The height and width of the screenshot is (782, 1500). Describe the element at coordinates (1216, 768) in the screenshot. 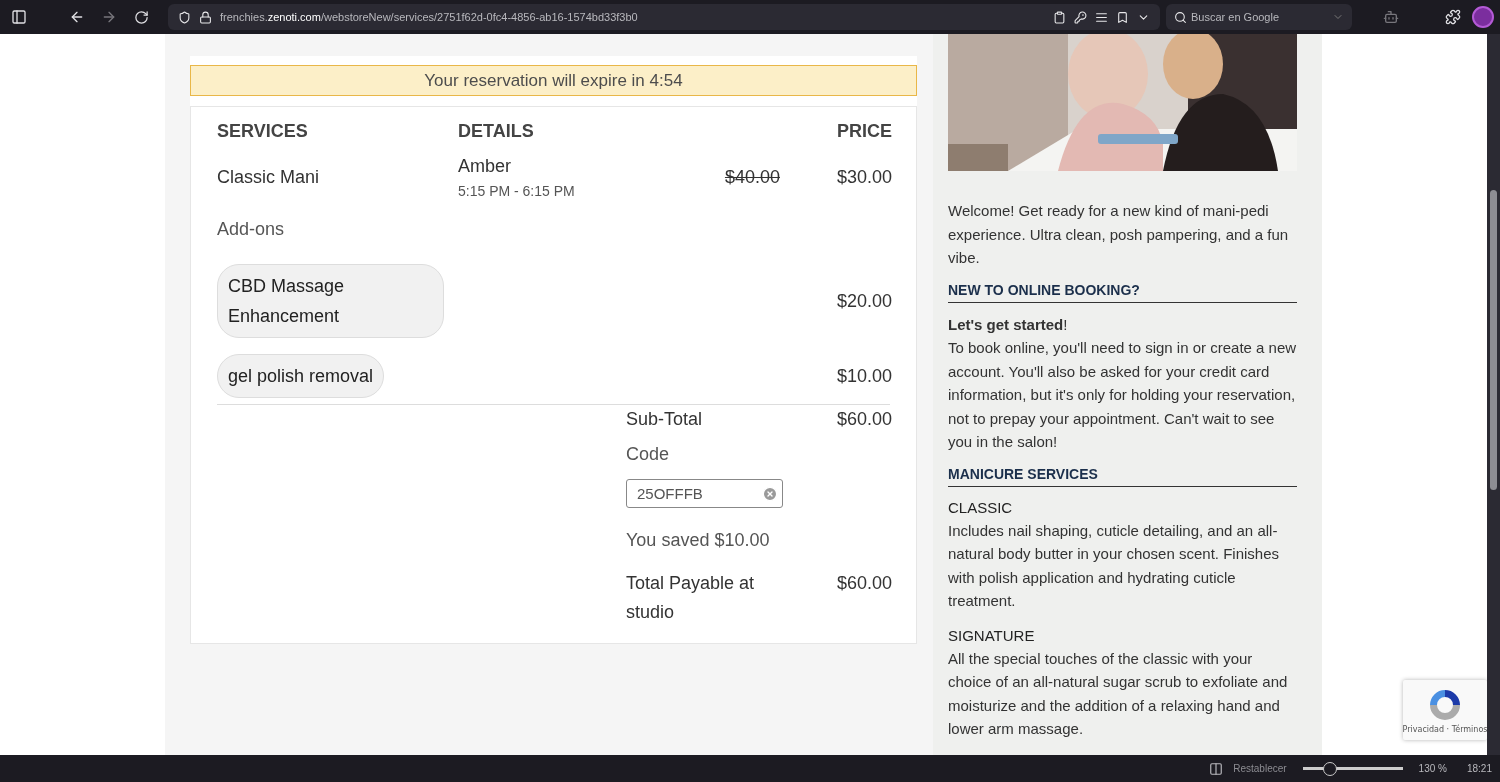

I see `split-view-icon` at that location.